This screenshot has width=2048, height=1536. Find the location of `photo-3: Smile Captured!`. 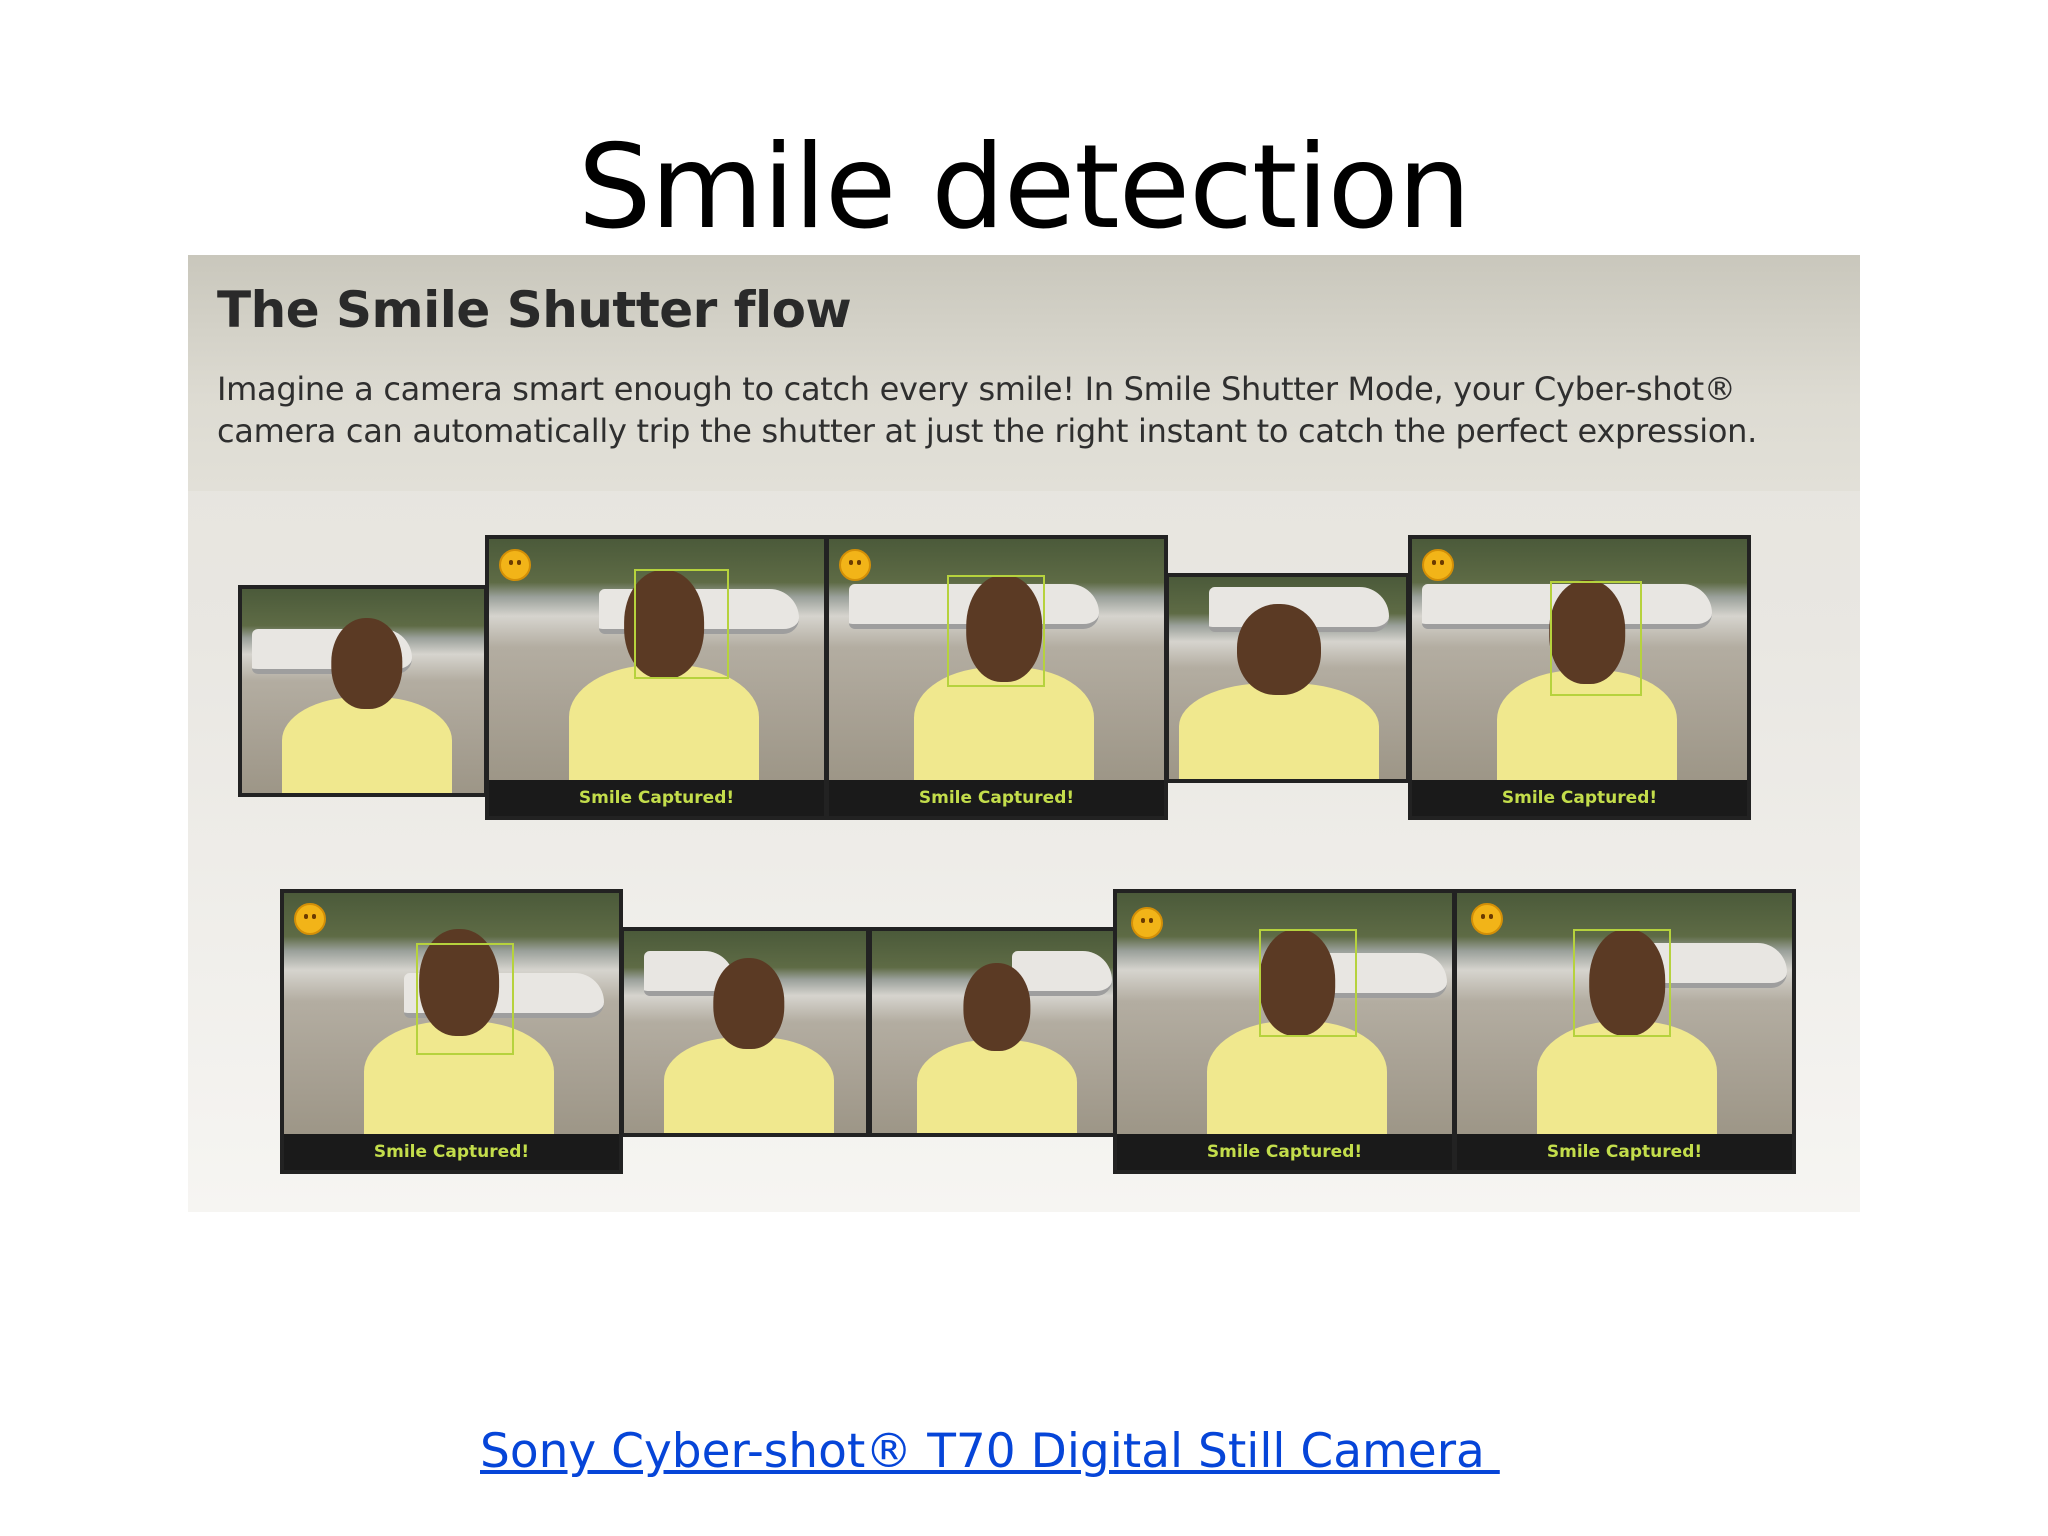

photo-3: Smile Captured! is located at coordinates (996, 677).